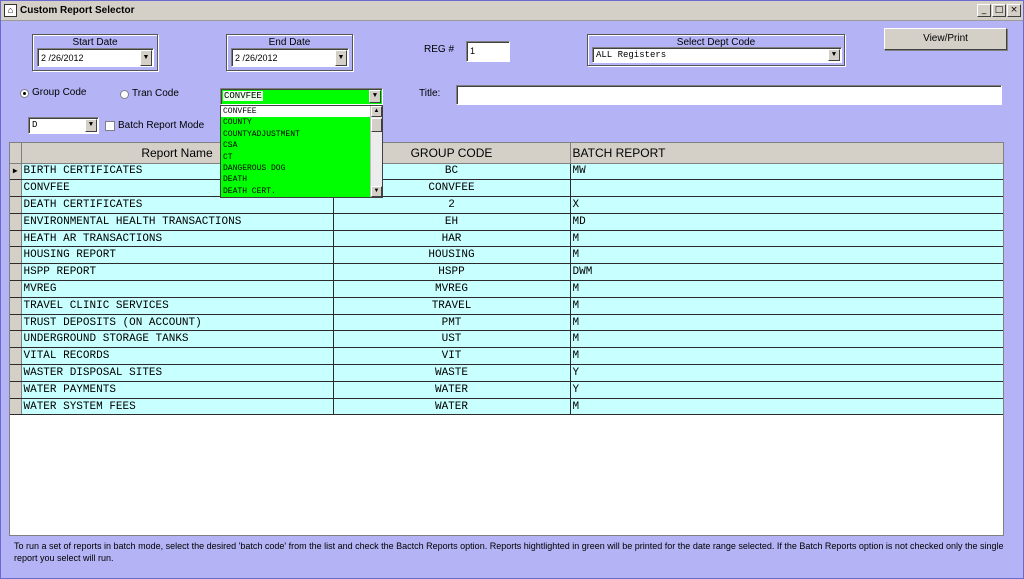 This screenshot has height=579, width=1024. I want to click on dropdown-option: CSA, so click(296, 145).